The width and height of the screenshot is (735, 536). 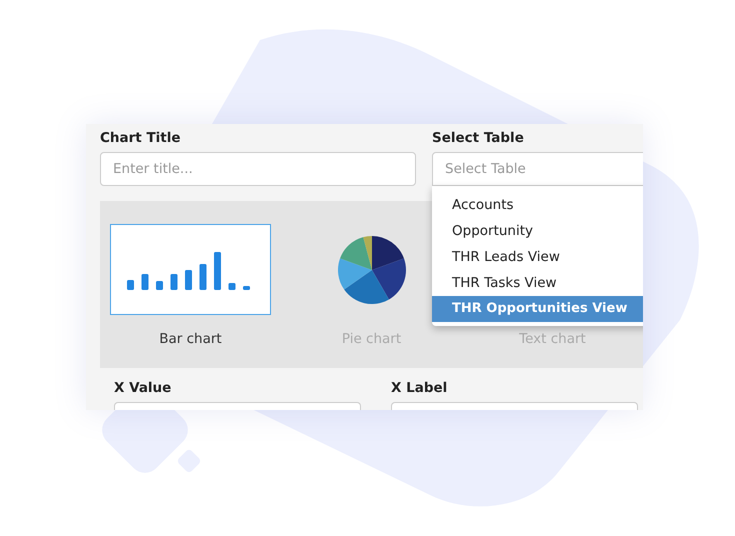 I want to click on dropdown-option: Opportunity, so click(x=537, y=231).